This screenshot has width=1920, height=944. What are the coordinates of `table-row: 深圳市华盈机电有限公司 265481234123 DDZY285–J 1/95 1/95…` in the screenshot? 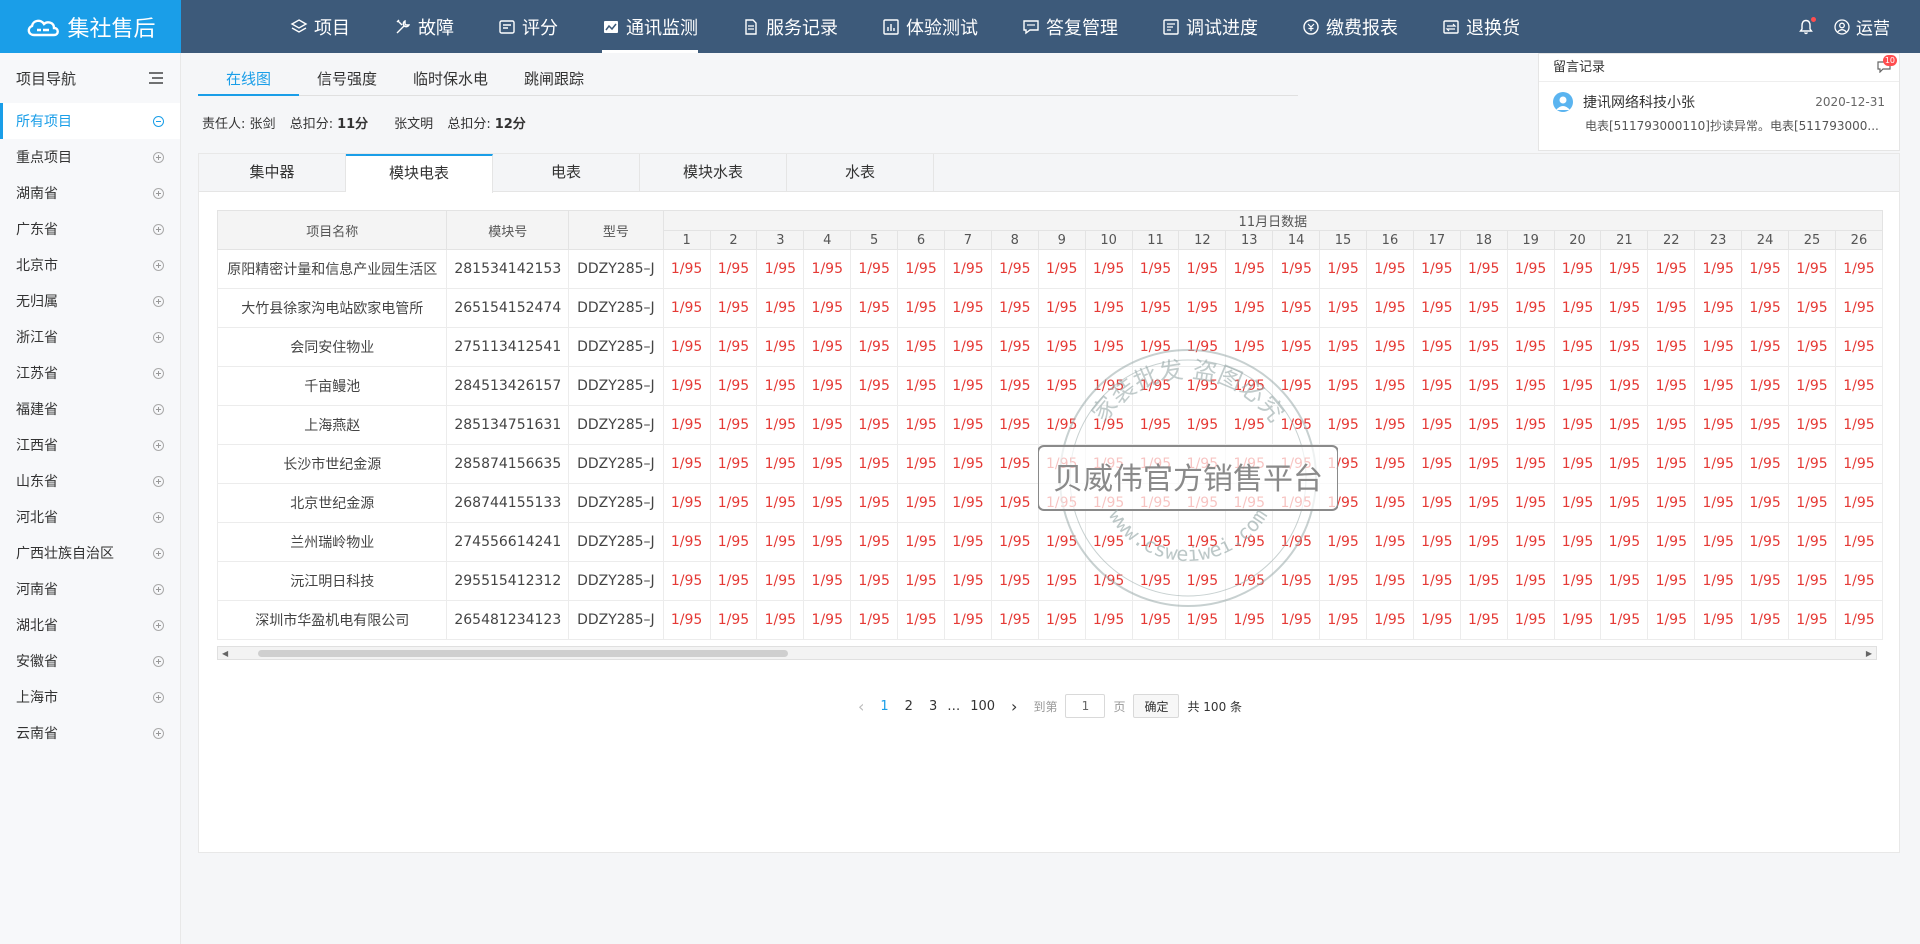 It's located at (1050, 620).